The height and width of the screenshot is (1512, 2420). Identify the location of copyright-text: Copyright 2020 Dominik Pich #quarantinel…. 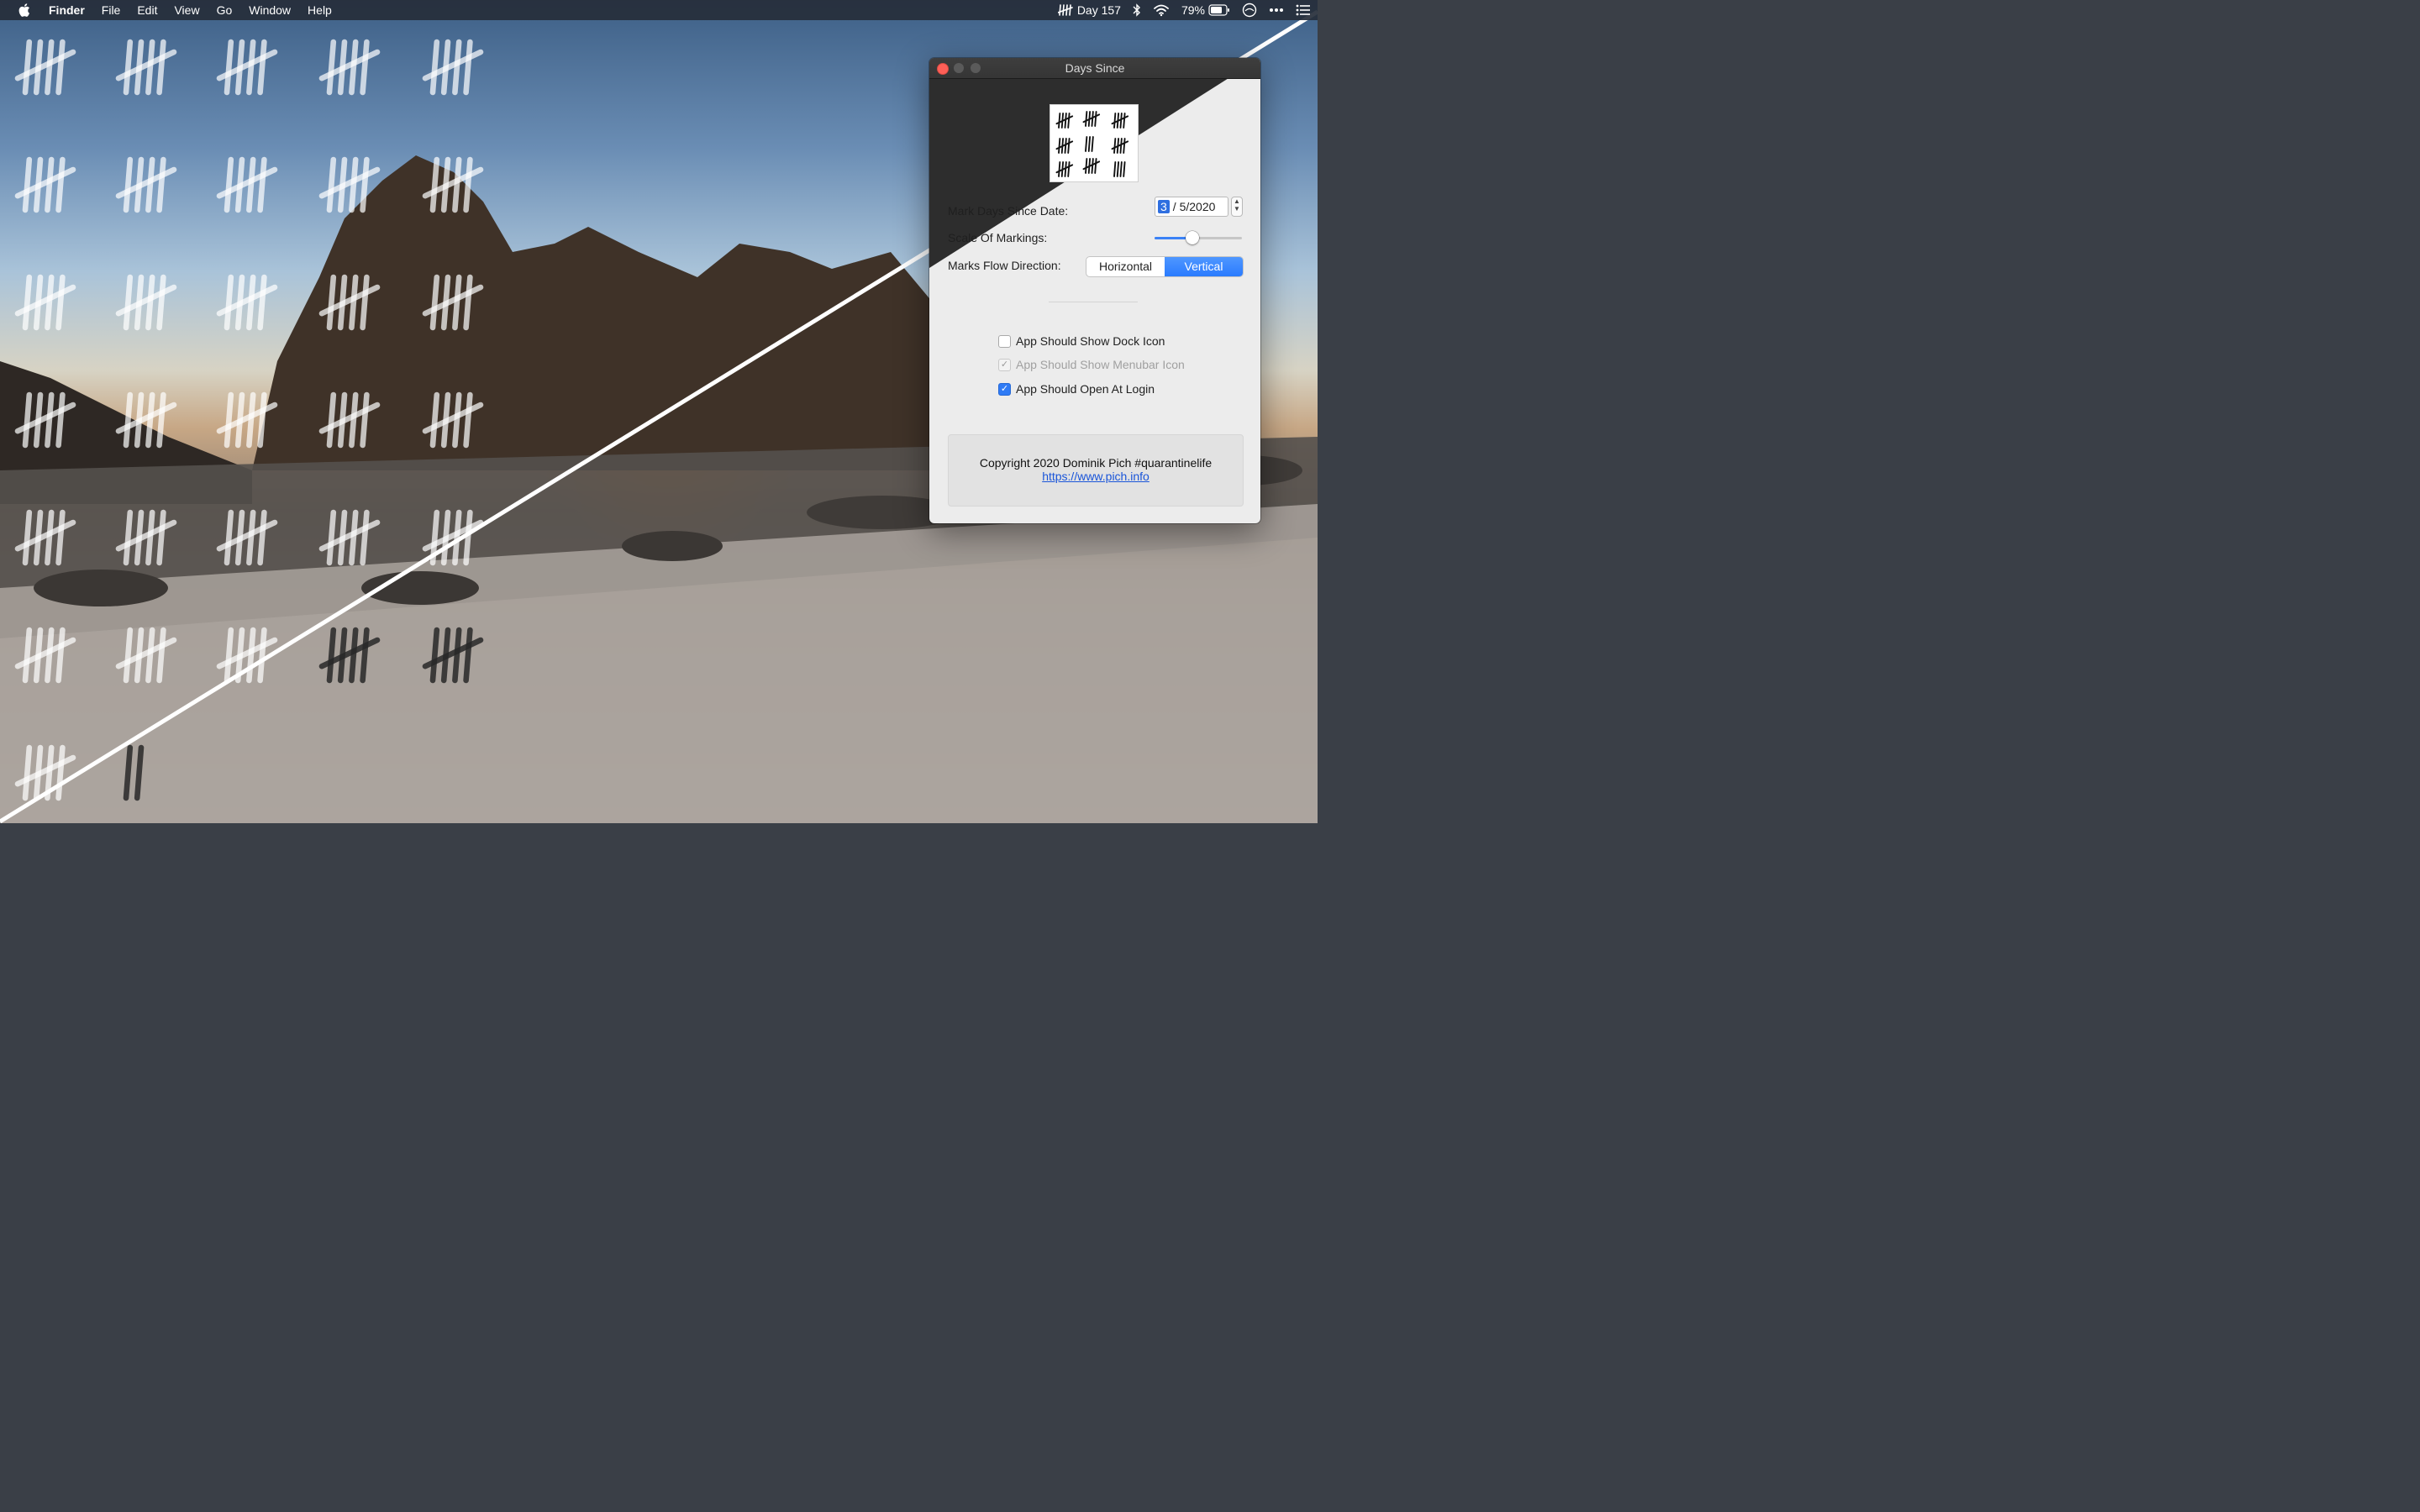
(1096, 463).